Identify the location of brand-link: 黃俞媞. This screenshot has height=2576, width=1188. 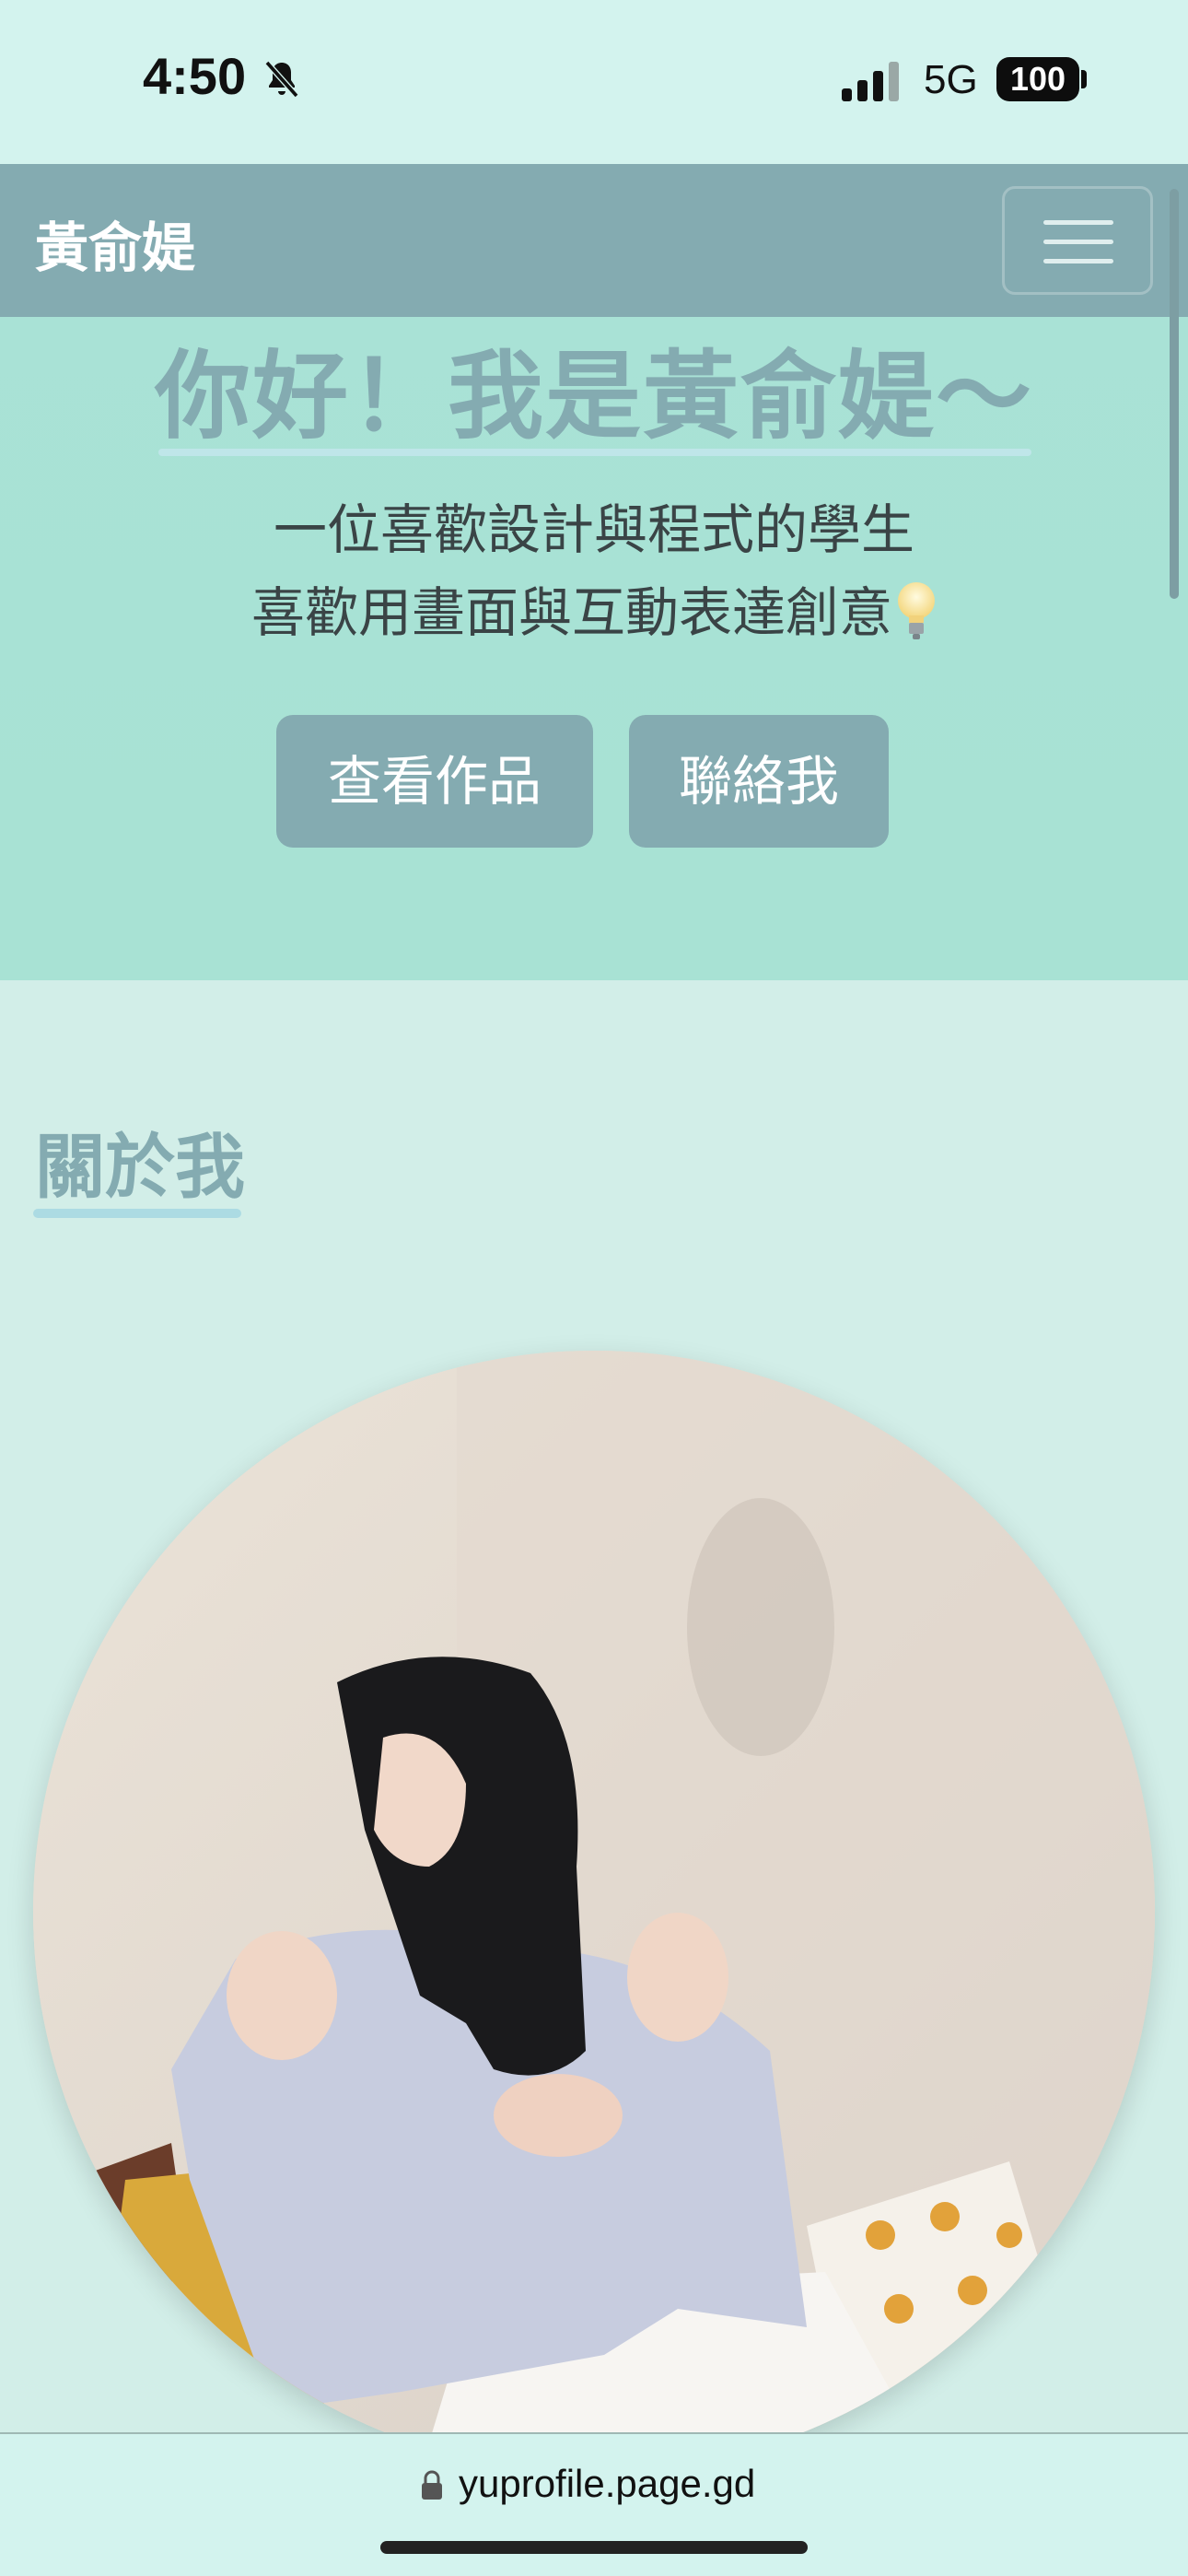
(115, 244).